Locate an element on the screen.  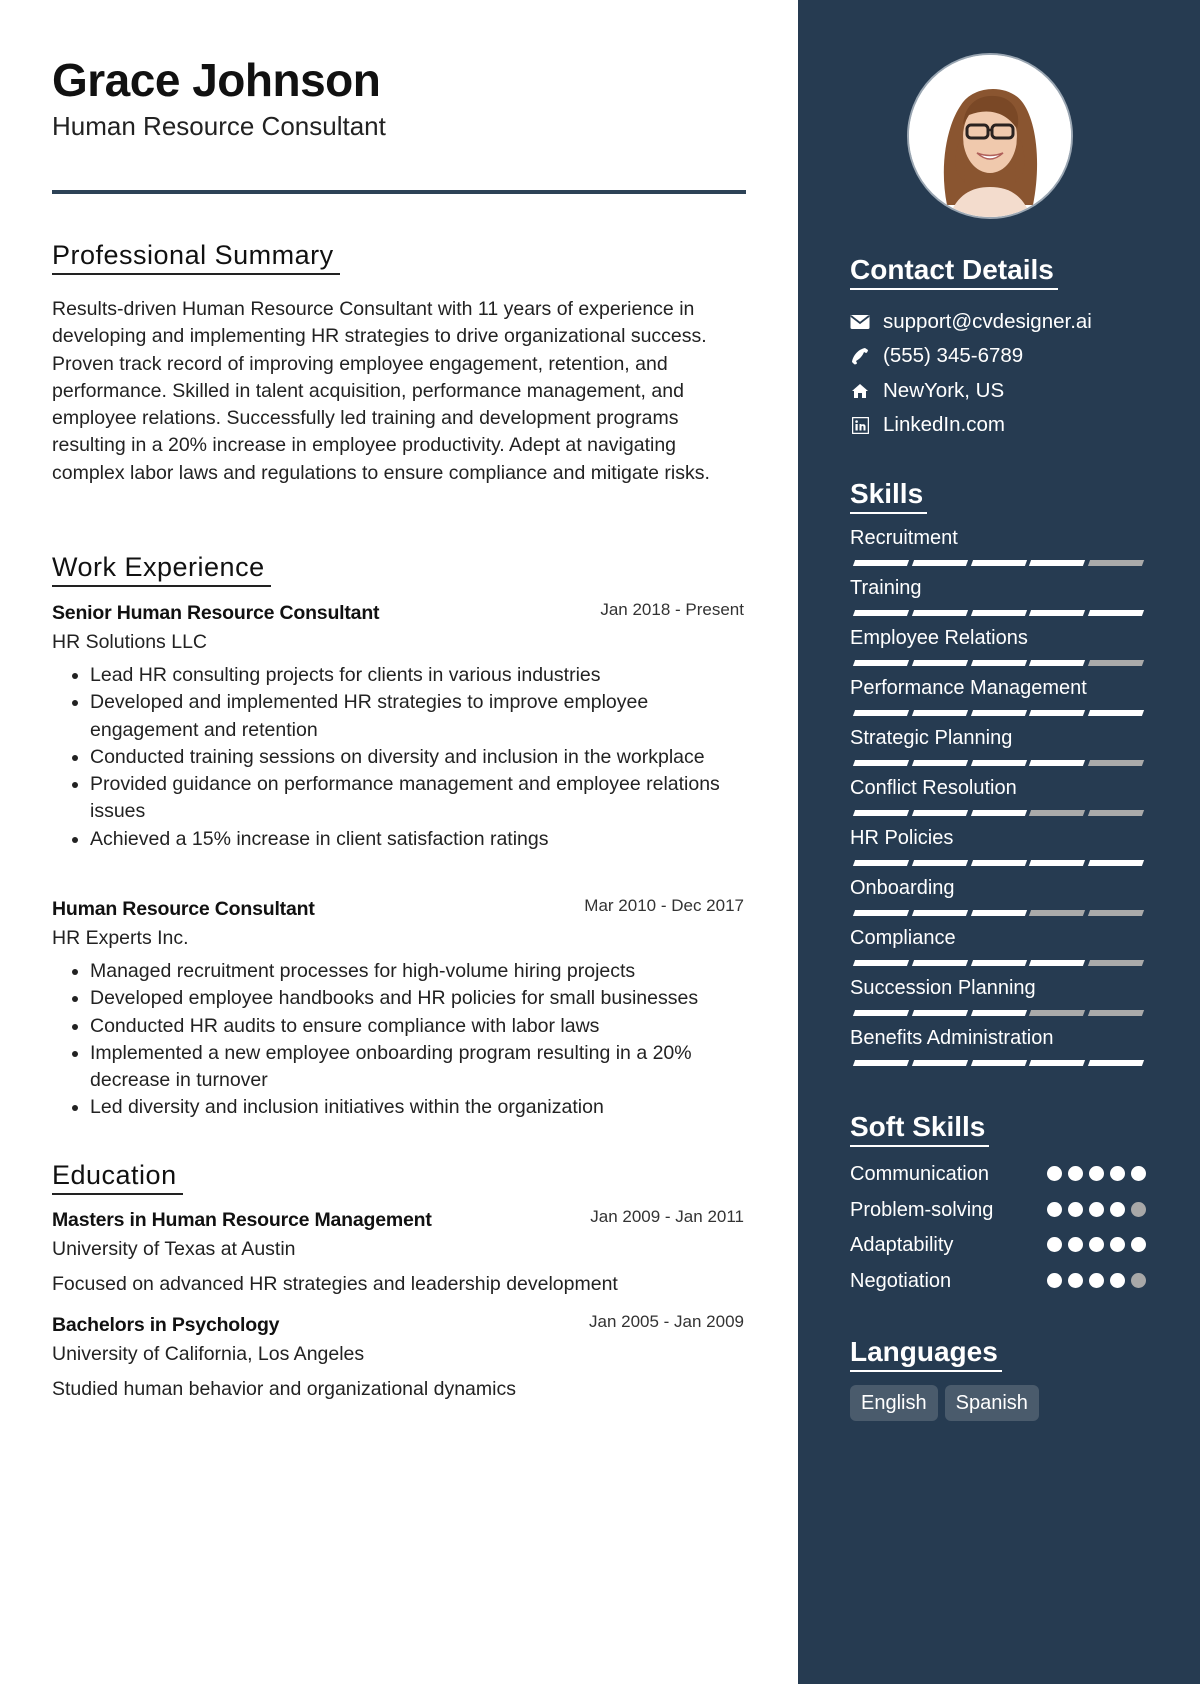
languages-list: English Spanish is located at coordinates (948, 1403).